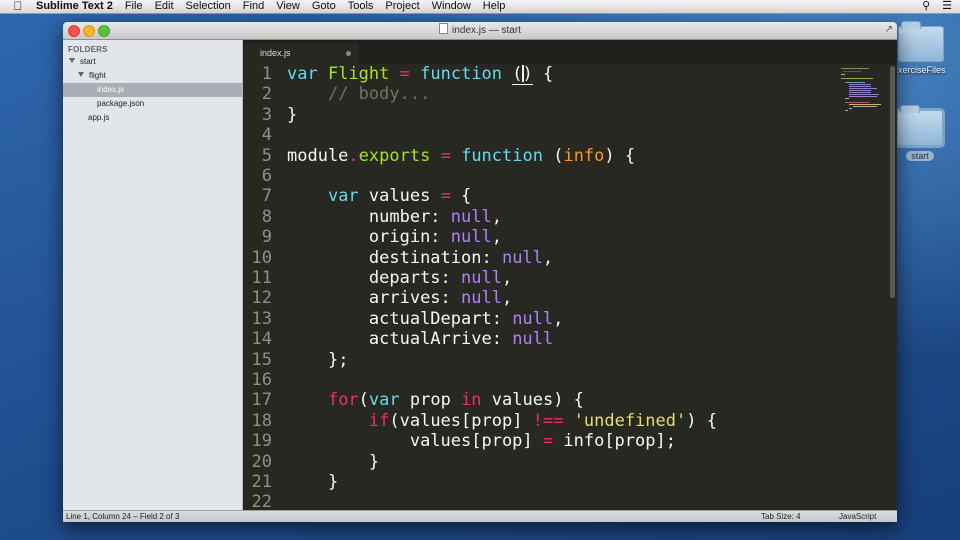 The width and height of the screenshot is (960, 540). What do you see at coordinates (542, 441) in the screenshot?
I see `code-line: values[prop] = info[prop];` at bounding box center [542, 441].